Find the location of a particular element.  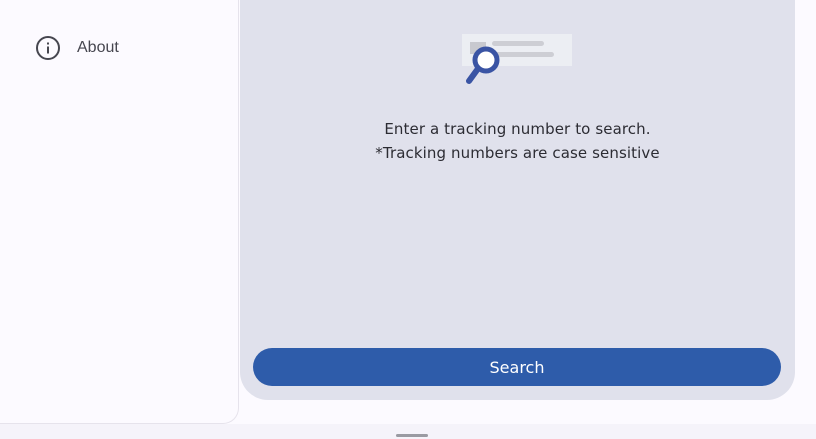

info-icon is located at coordinates (48, 48).